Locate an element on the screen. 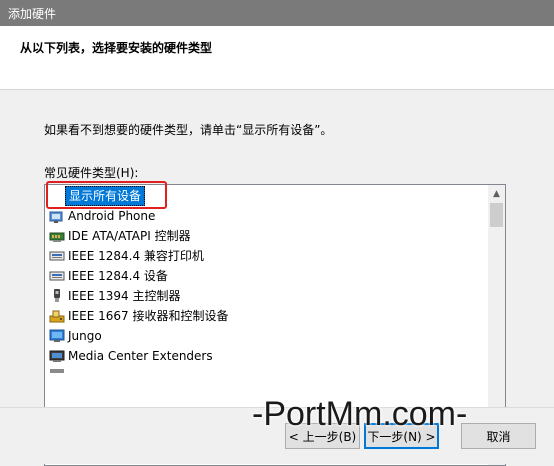 This screenshot has width=554, height=466. list-item-partial is located at coordinates (58, 376).